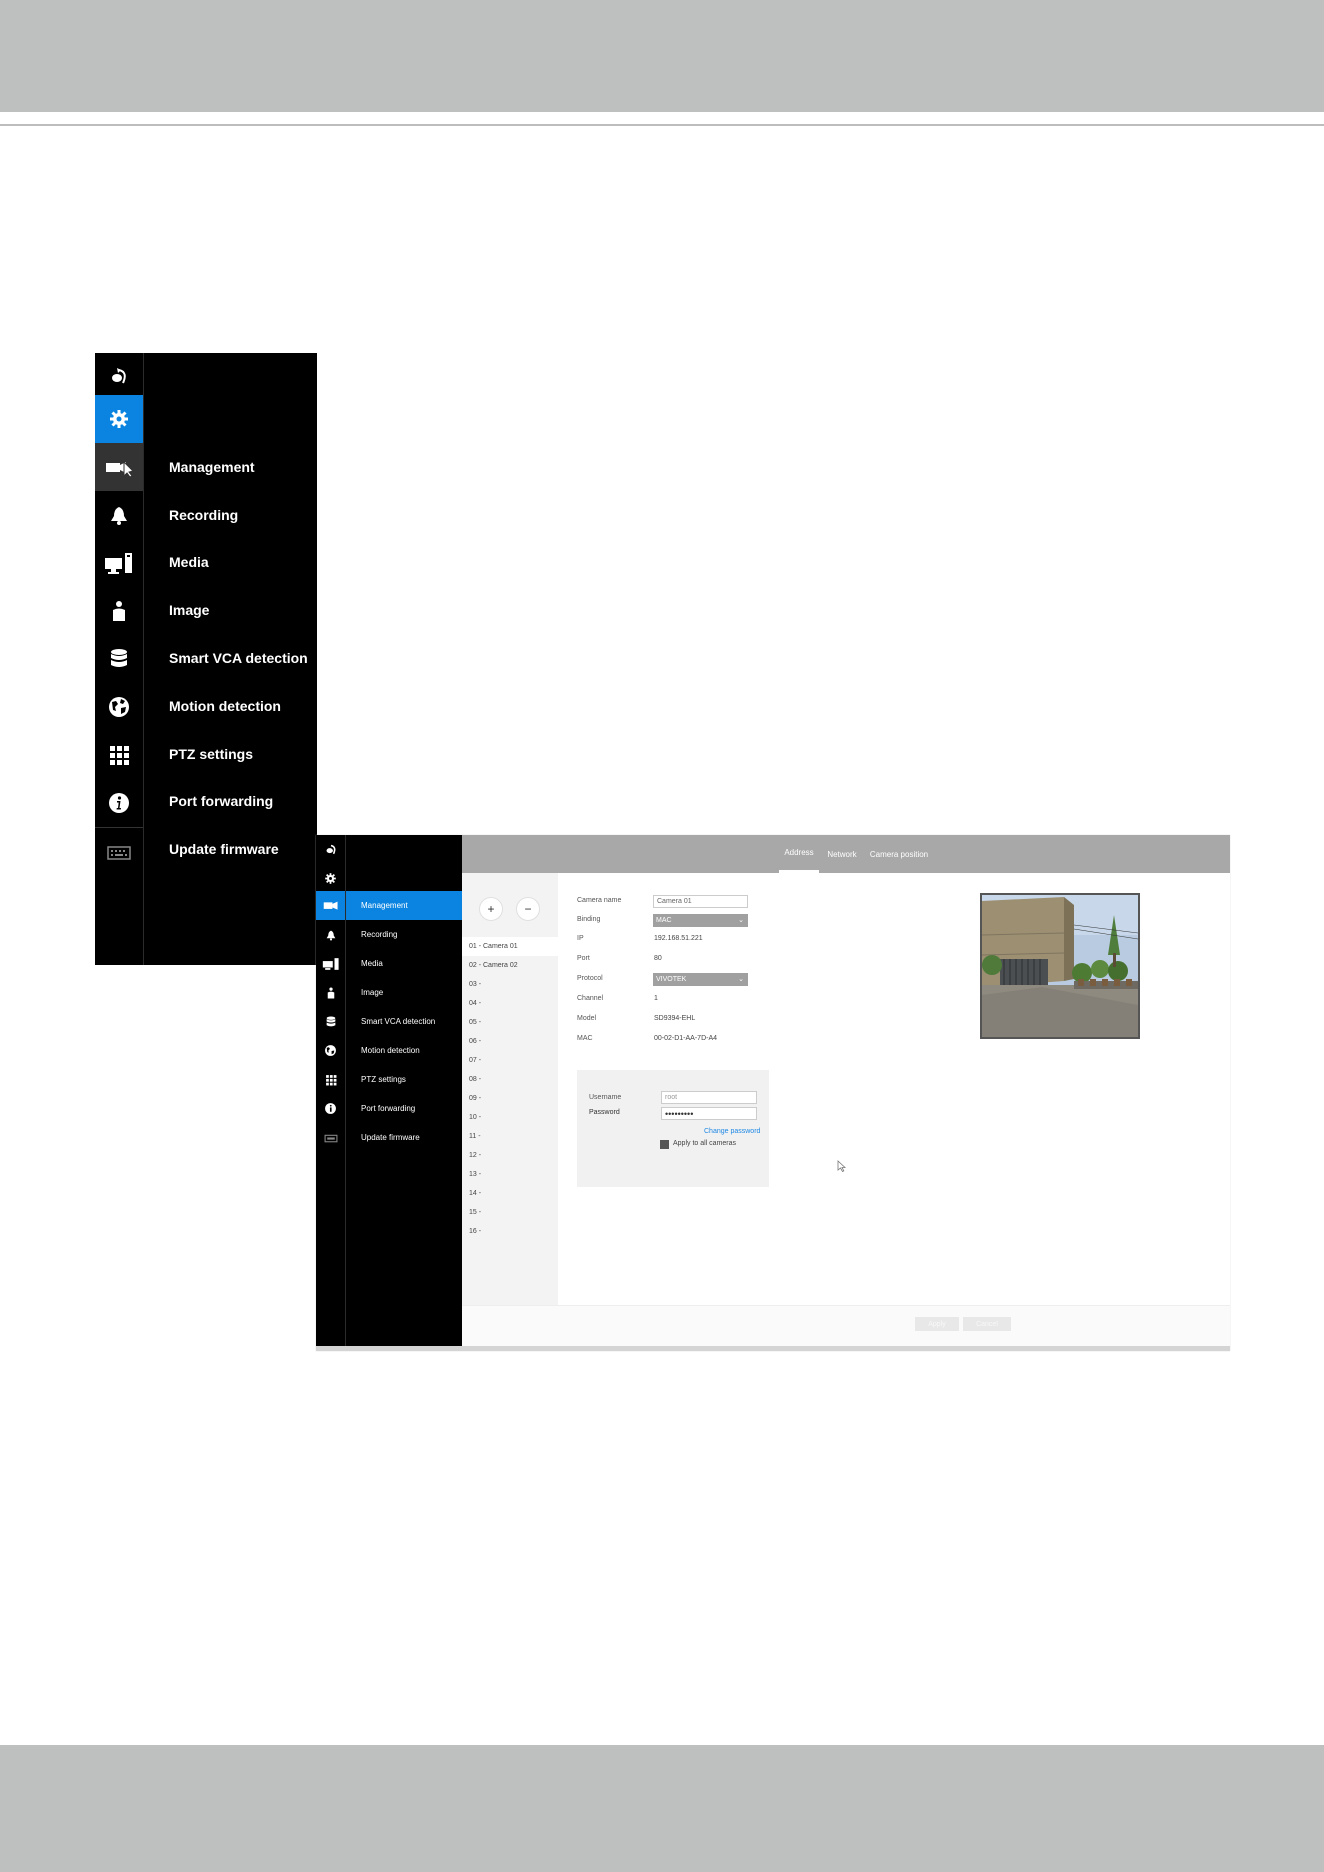  I want to click on protocol-label: Protocol, so click(590, 978).